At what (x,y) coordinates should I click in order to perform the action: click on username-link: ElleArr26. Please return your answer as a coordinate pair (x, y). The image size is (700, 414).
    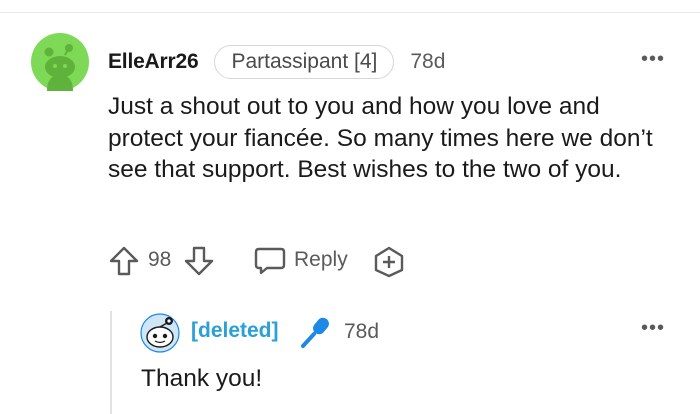
    Looking at the image, I should click on (153, 62).